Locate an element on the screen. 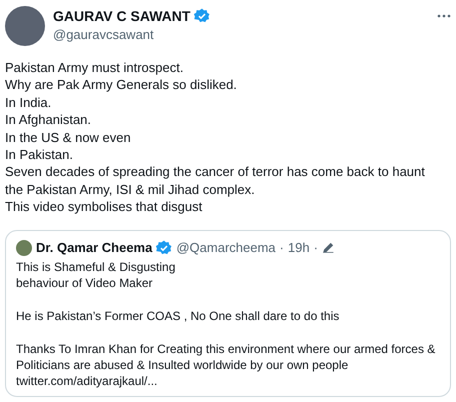 This screenshot has height=402, width=456. quoted-text-line: Politicians are abused & Insulted worldwide by our own people is located at coordinates (183, 365).